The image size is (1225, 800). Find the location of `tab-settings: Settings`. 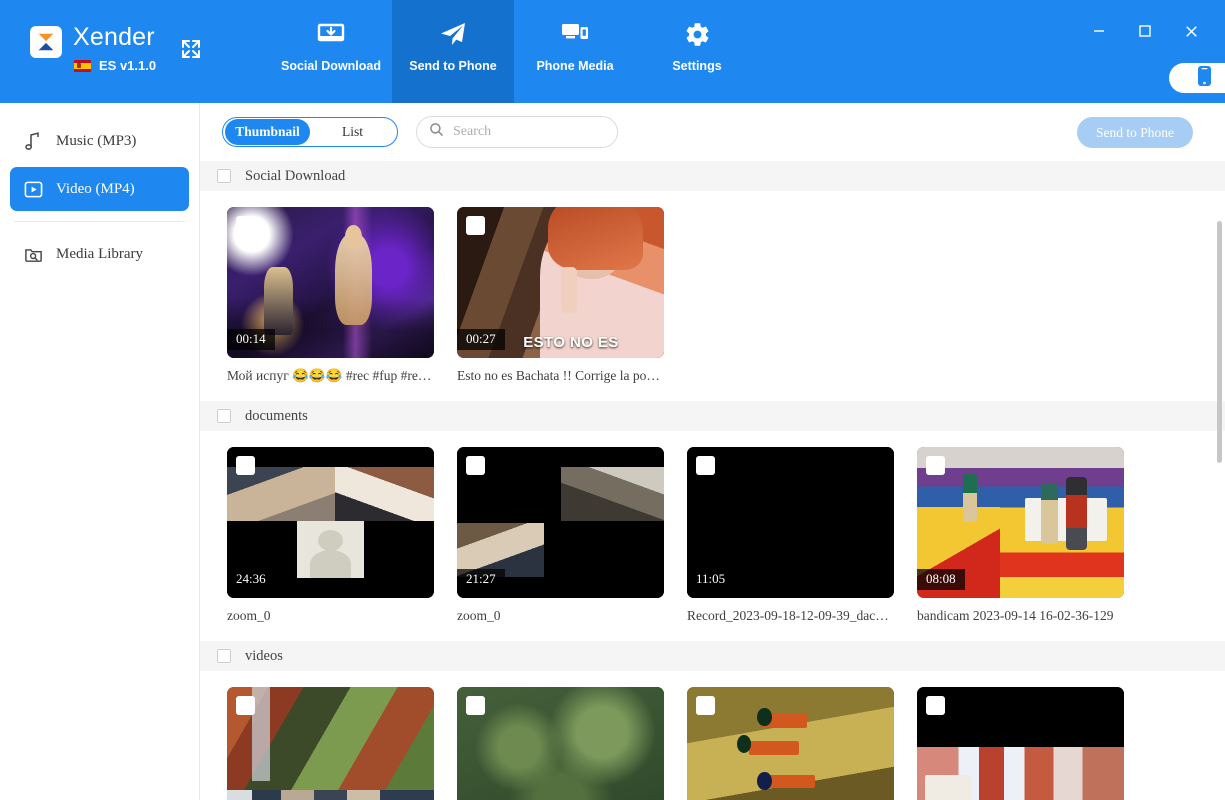

tab-settings: Settings is located at coordinates (697, 51).